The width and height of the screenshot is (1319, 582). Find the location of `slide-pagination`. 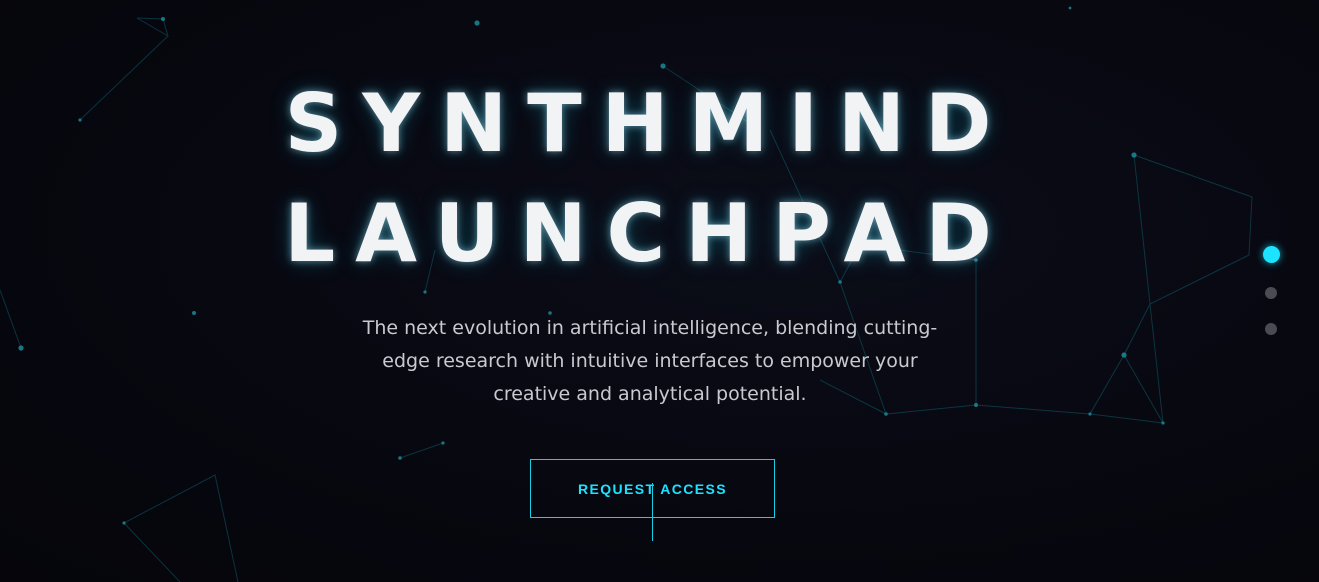

slide-pagination is located at coordinates (1271, 290).